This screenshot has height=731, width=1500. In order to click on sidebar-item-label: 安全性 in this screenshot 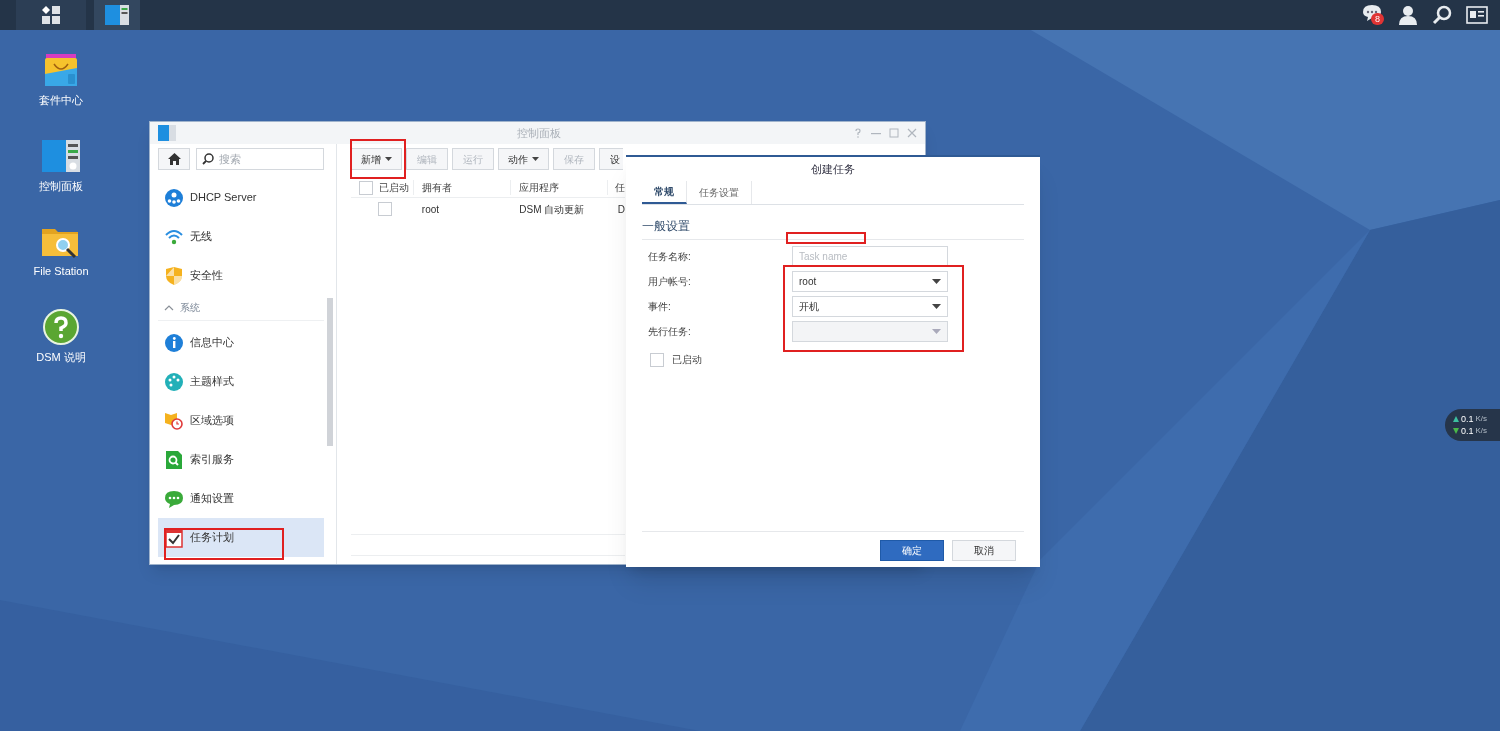, I will do `click(206, 276)`.